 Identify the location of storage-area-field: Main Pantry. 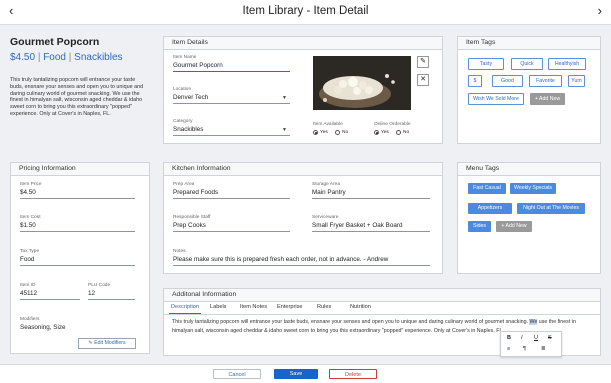
(329, 192).